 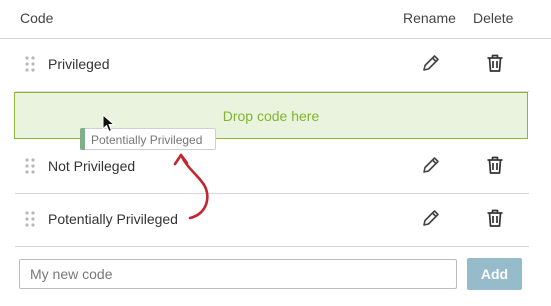 I want to click on column-header-rename: Rename, so click(x=429, y=18).